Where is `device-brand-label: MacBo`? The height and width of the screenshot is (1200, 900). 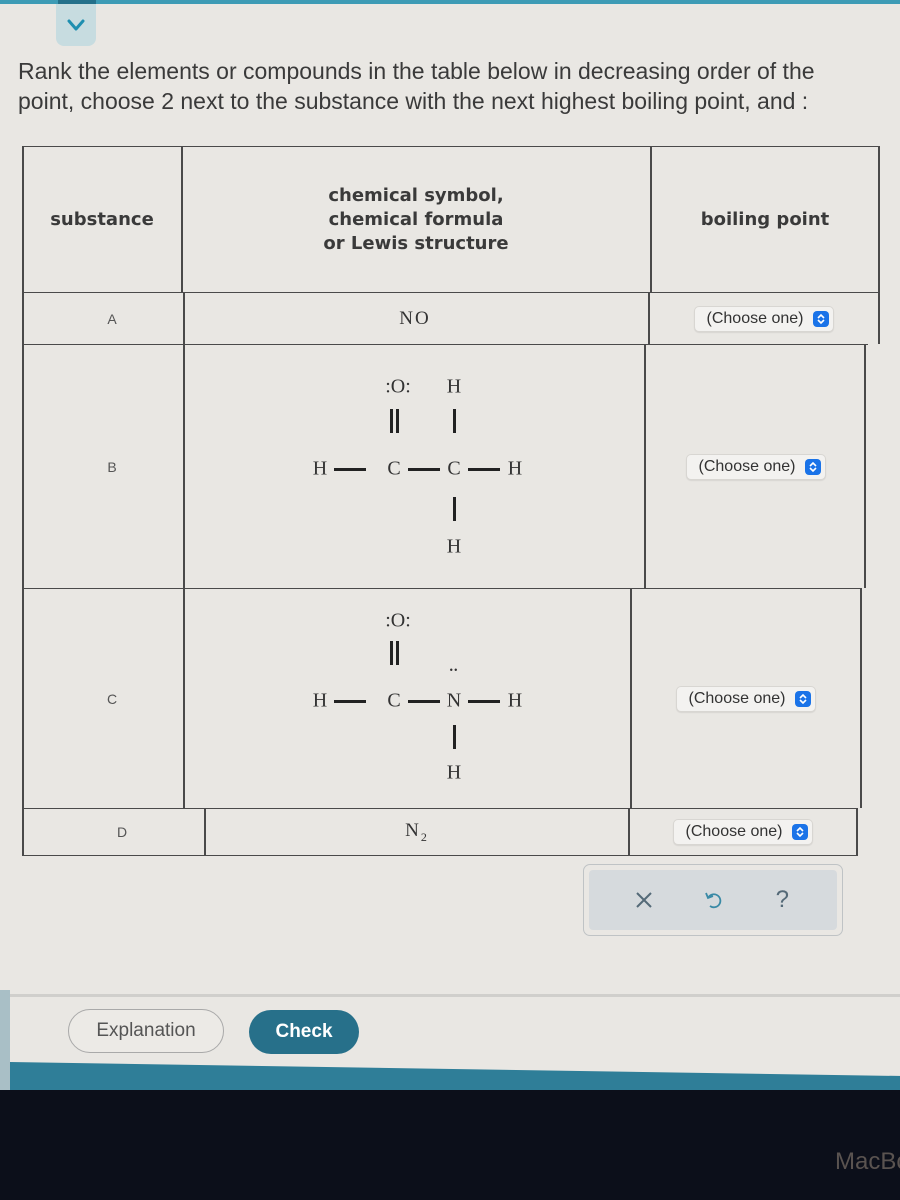 device-brand-label: MacBo is located at coordinates (867, 1161).